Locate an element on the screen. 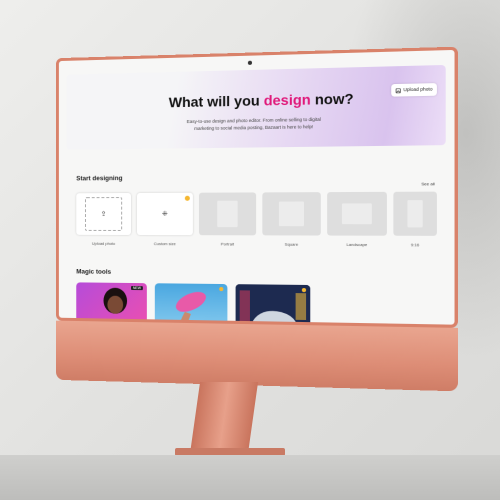 This screenshot has height=500, width=500. hero-title-start: What will you is located at coordinates (216, 101).